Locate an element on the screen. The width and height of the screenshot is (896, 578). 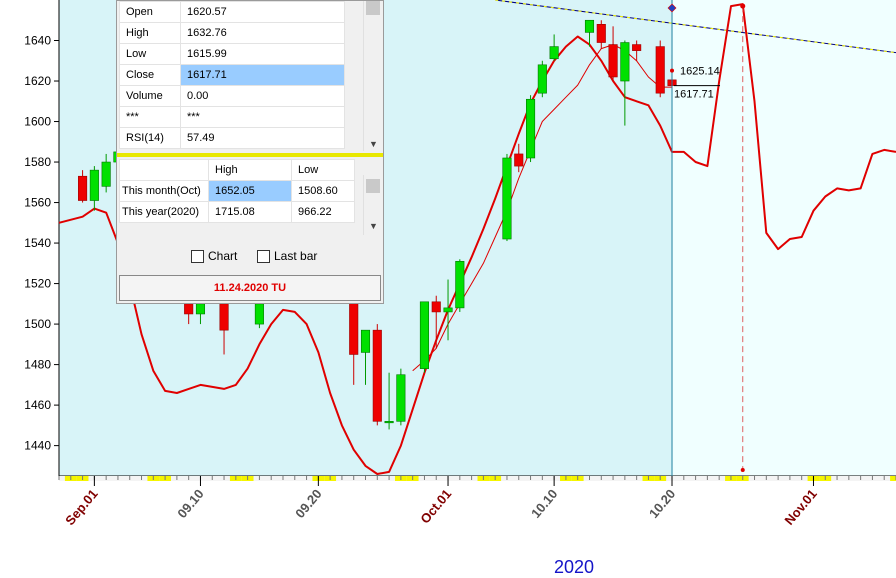
range-row: This month(Oct) 1652.05 1508.60 is located at coordinates (237, 191).